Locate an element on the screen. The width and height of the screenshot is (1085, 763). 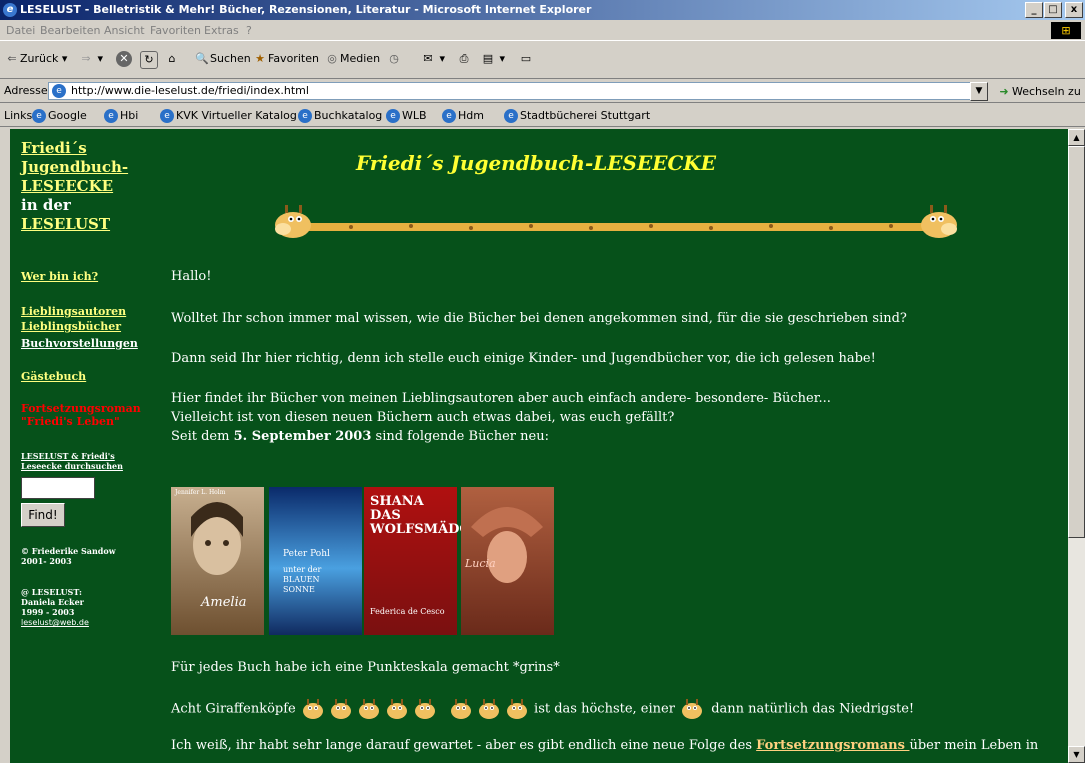
forward-button: ⇒ ▾ is located at coordinates (90, 59).